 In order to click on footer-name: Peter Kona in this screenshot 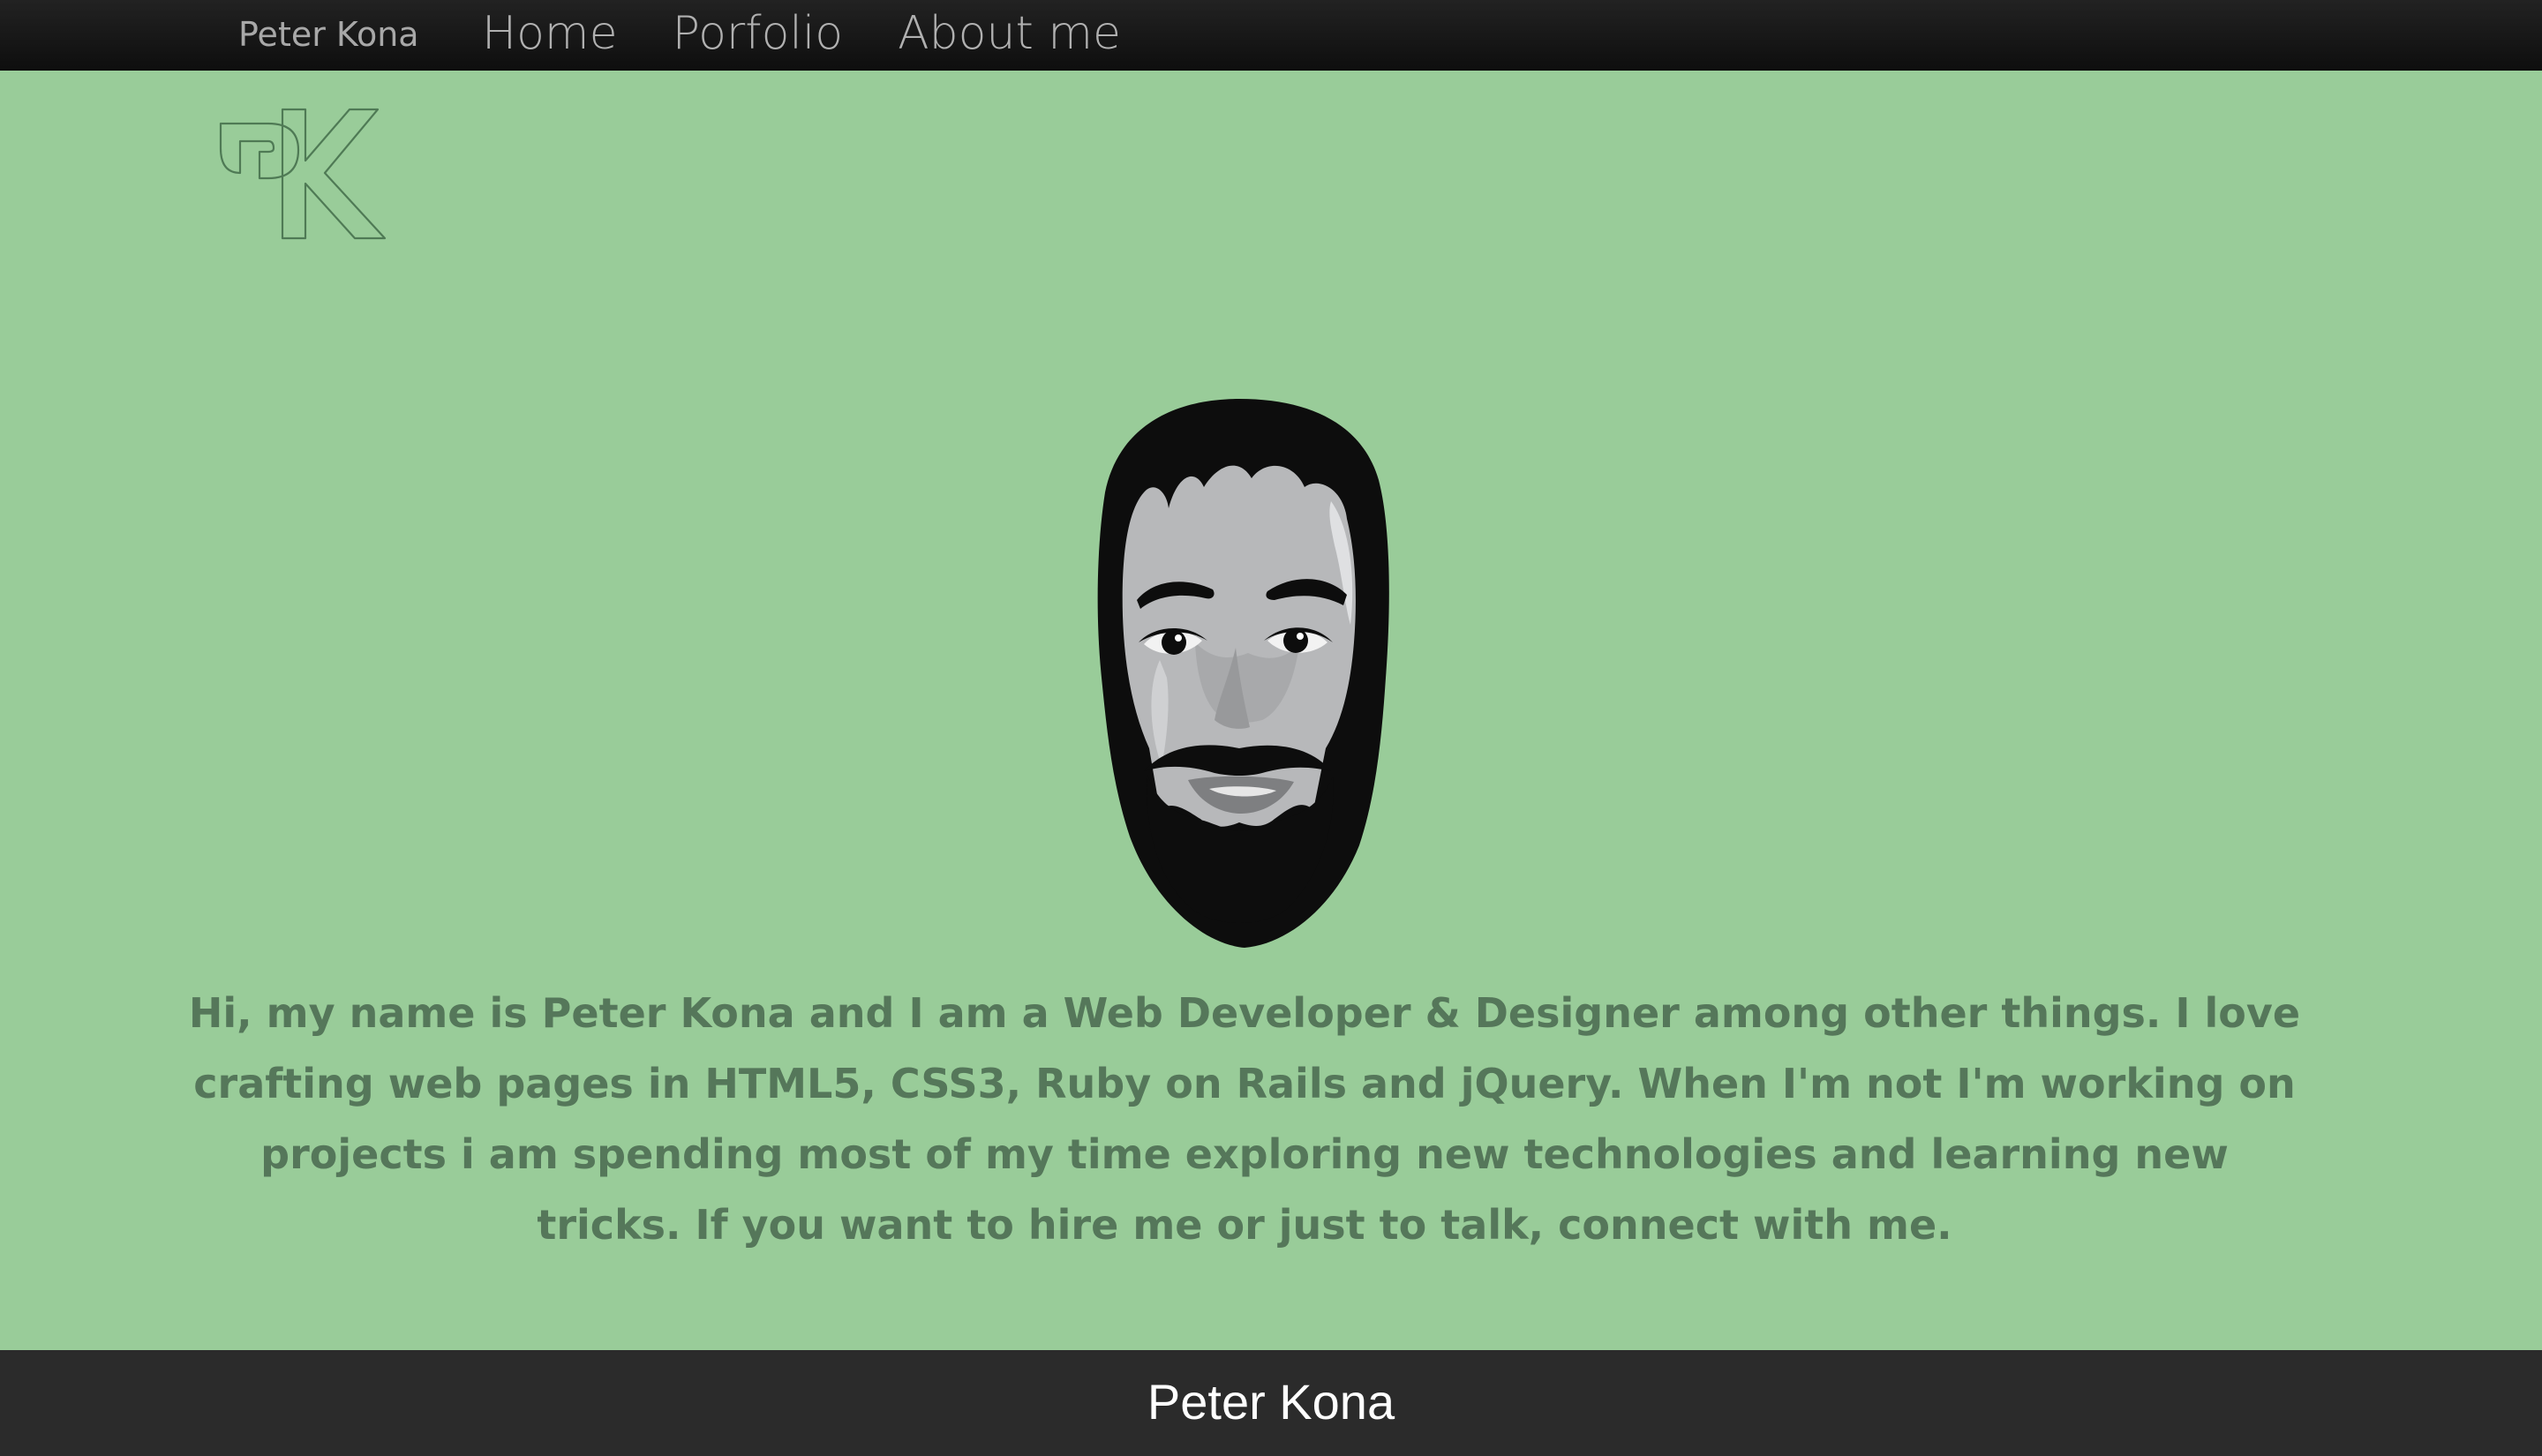, I will do `click(1271, 1402)`.